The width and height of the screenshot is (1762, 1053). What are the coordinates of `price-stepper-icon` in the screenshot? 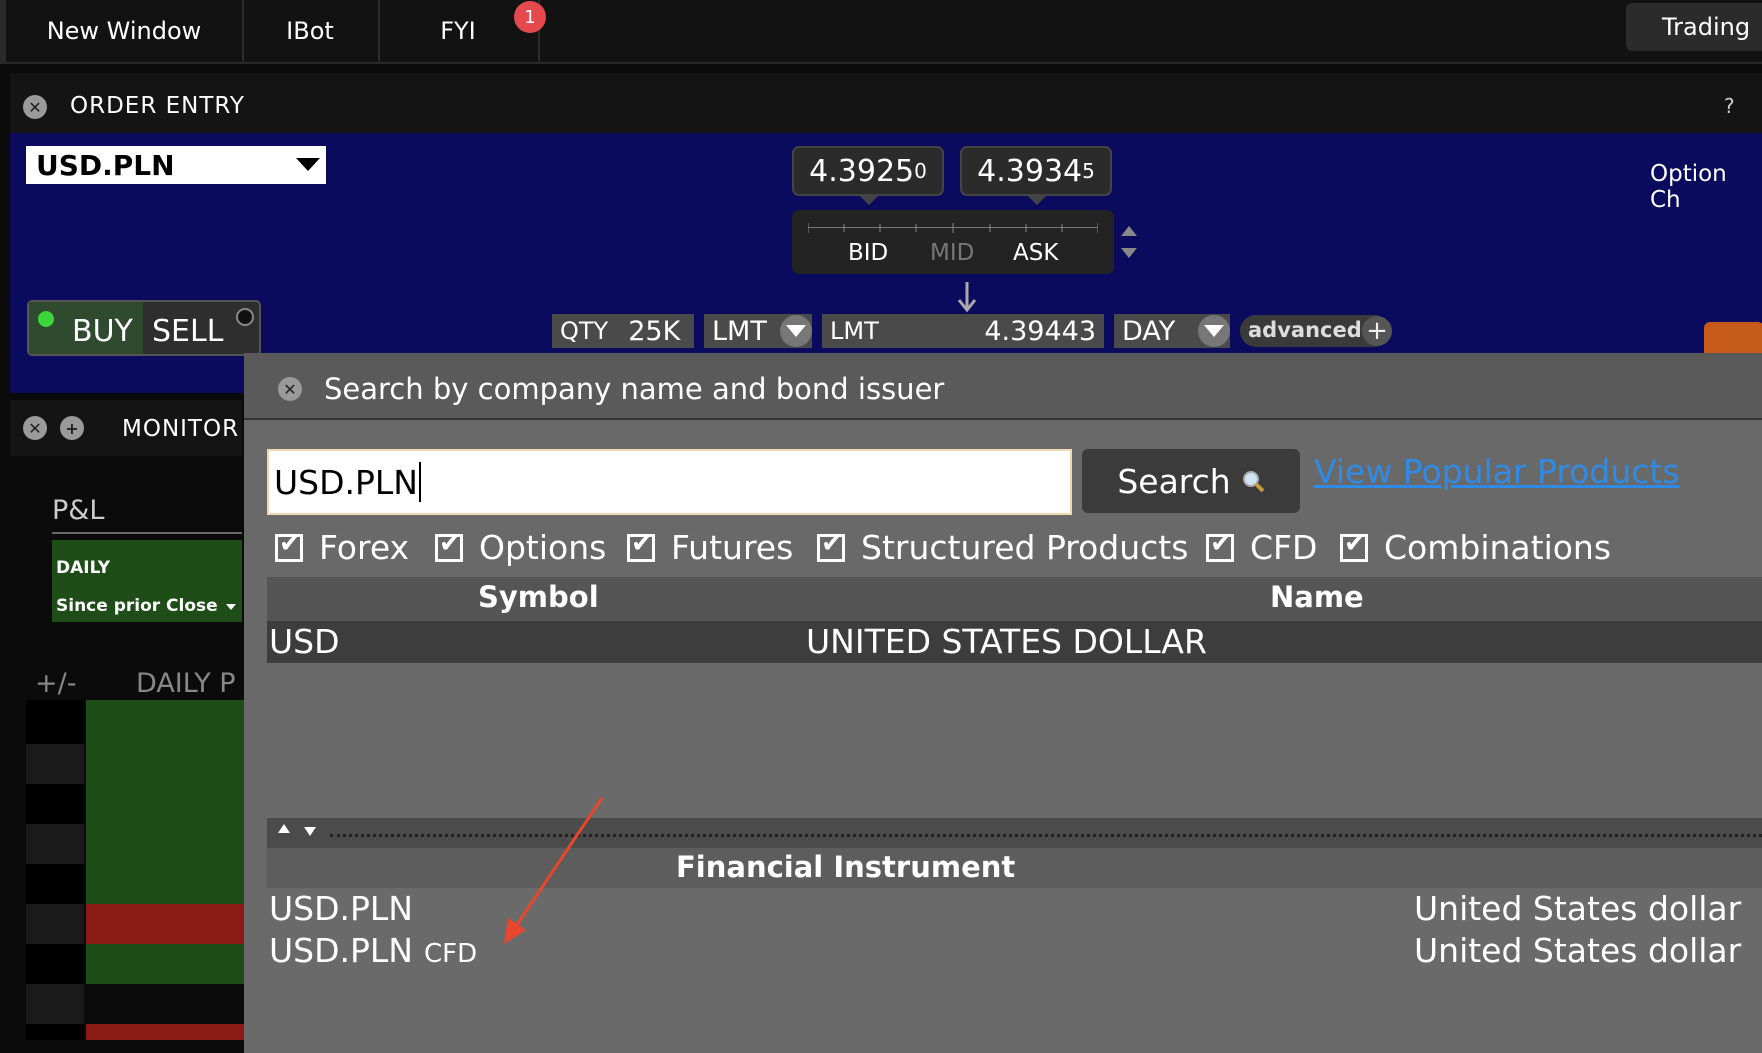 It's located at (1129, 242).